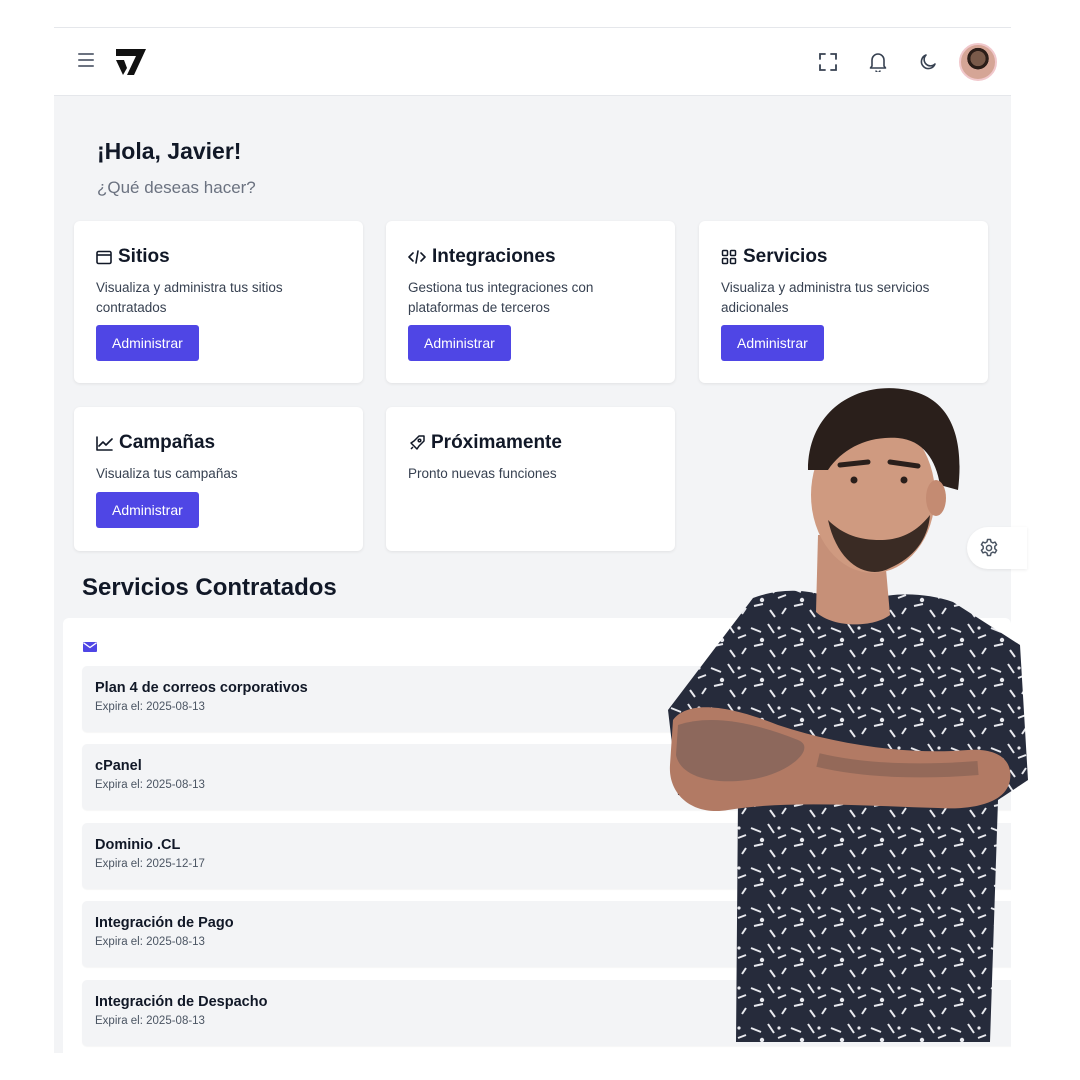 The width and height of the screenshot is (1080, 1080). I want to click on card-title-text: Campañas, so click(167, 442).